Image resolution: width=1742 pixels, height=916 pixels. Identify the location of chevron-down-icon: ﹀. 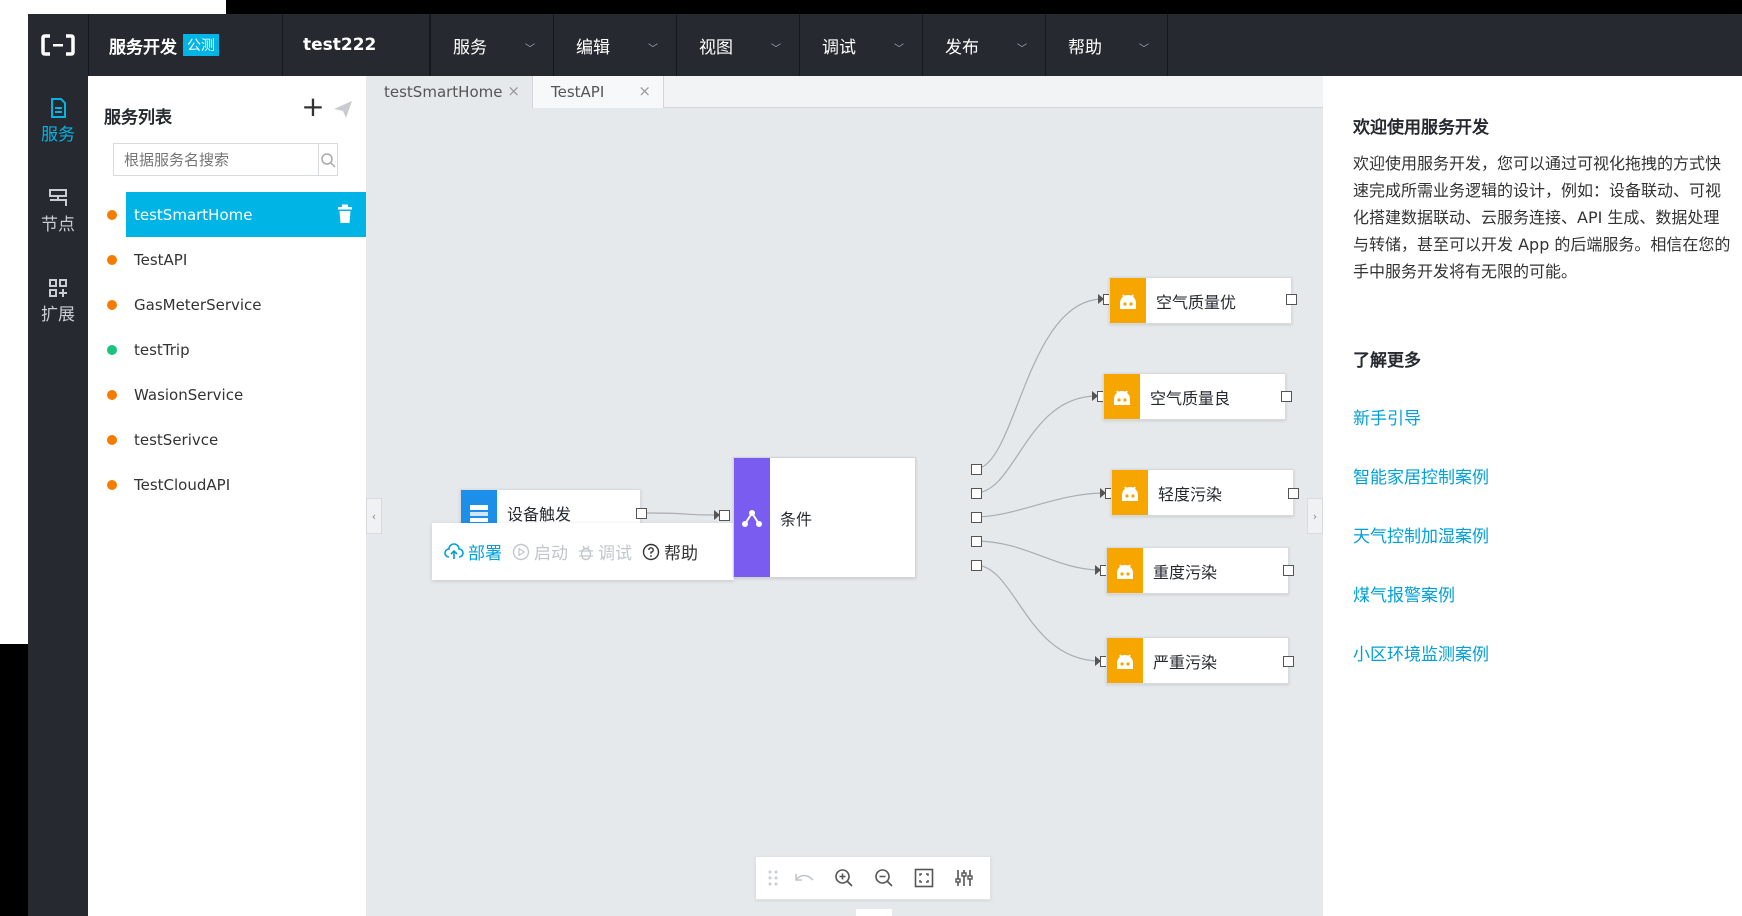
(776, 49).